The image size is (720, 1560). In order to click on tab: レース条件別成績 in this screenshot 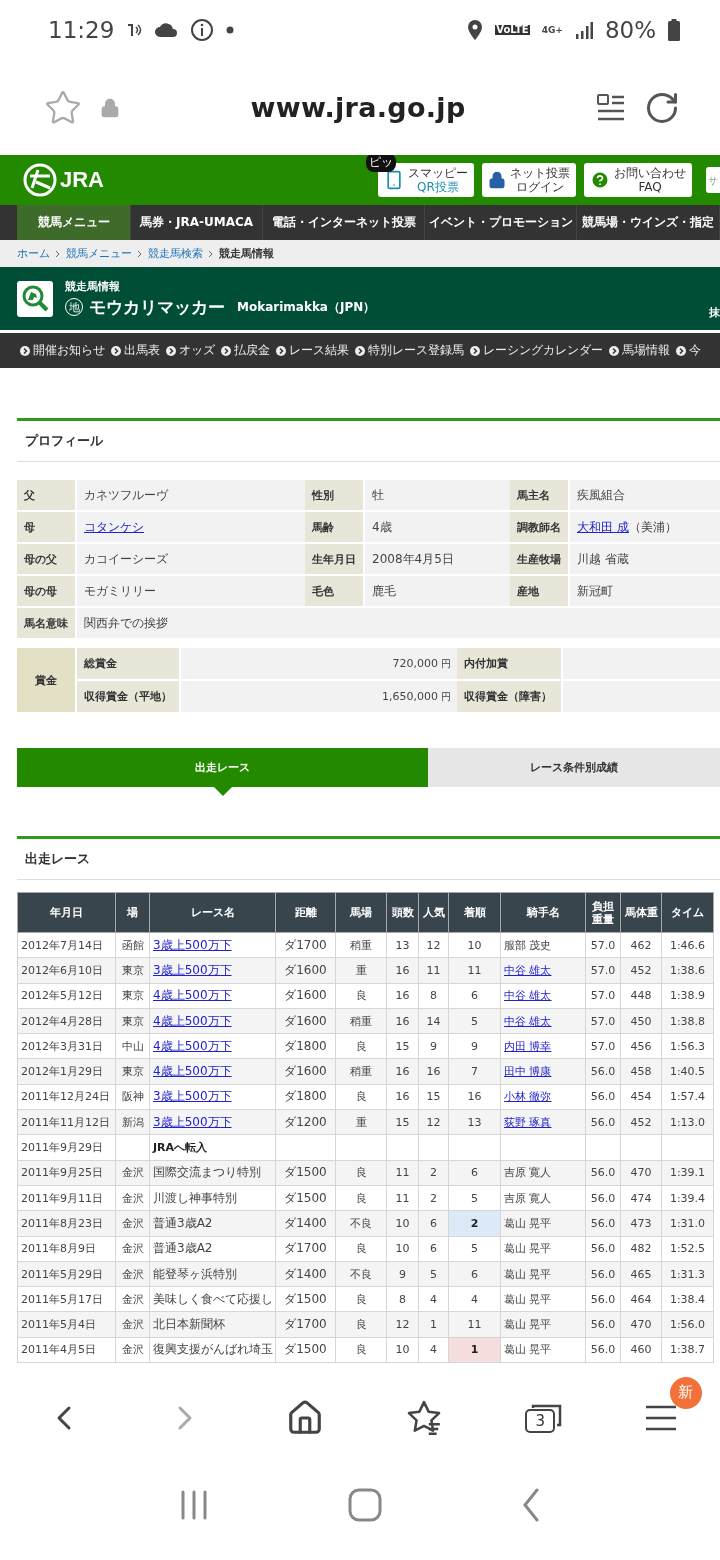, I will do `click(574, 767)`.